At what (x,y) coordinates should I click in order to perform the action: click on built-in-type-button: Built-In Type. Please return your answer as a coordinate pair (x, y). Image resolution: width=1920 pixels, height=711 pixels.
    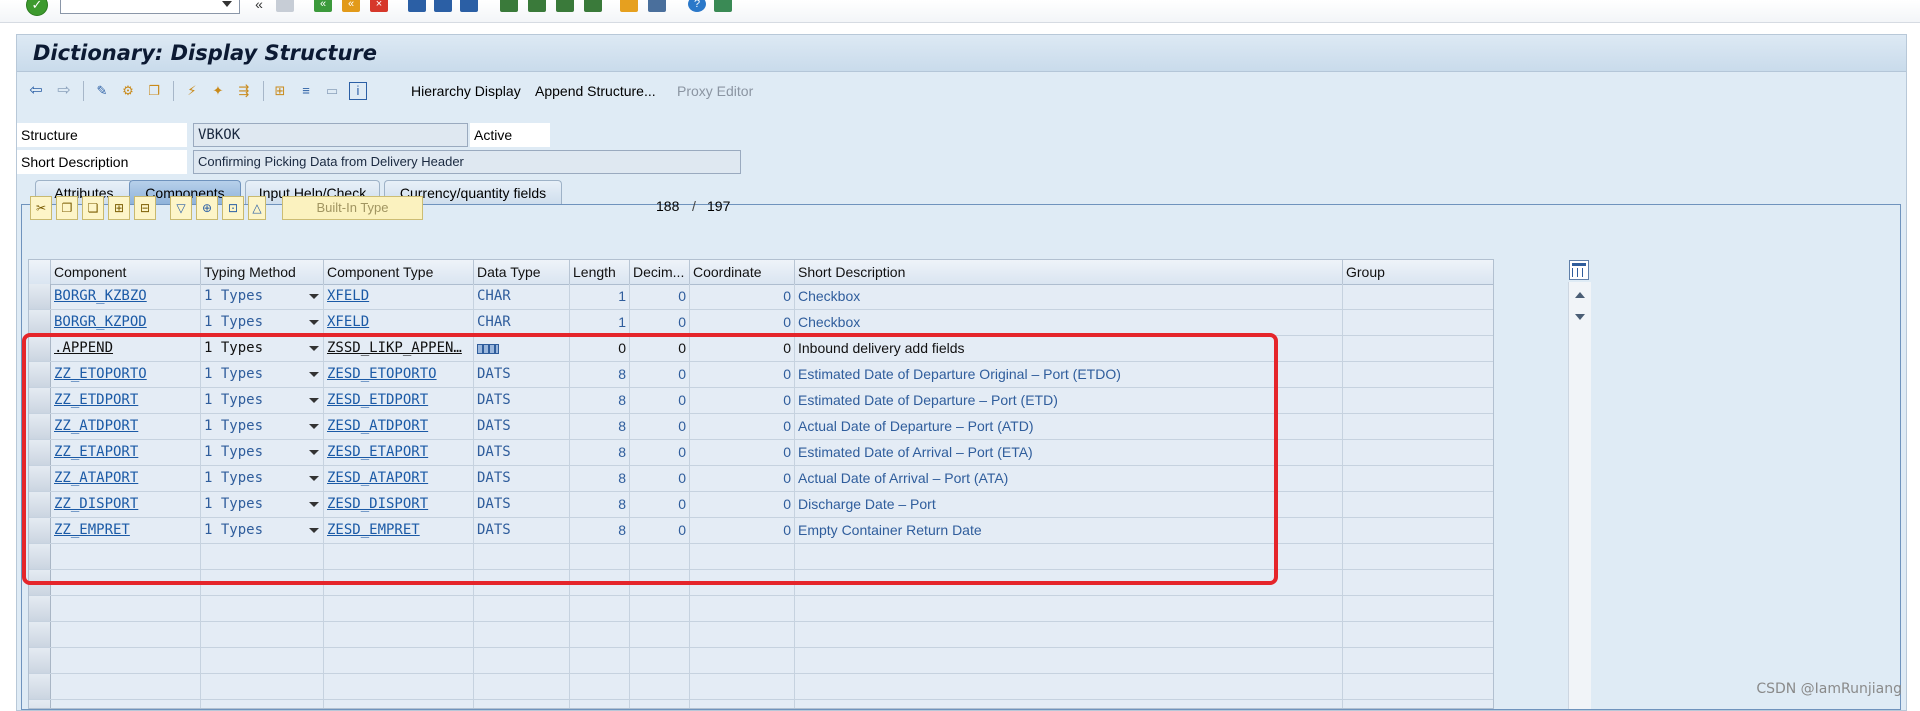
    Looking at the image, I should click on (352, 208).